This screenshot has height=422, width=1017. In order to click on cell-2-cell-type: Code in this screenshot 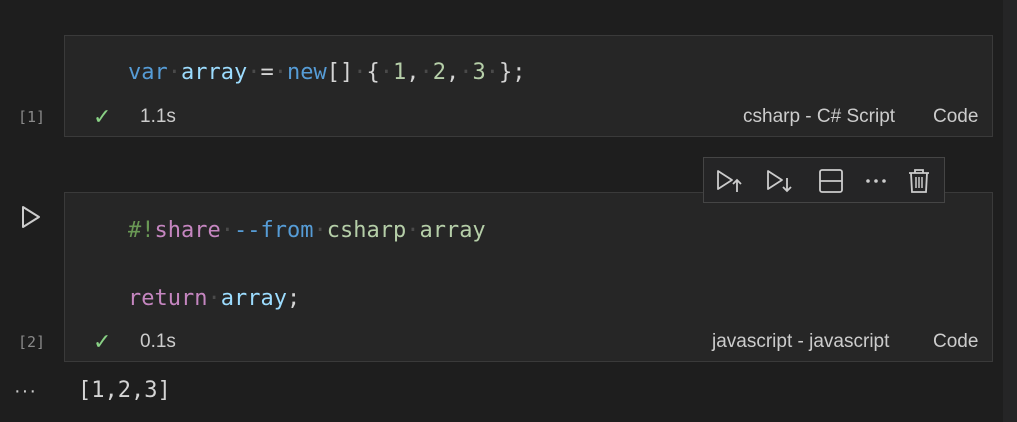, I will do `click(955, 342)`.